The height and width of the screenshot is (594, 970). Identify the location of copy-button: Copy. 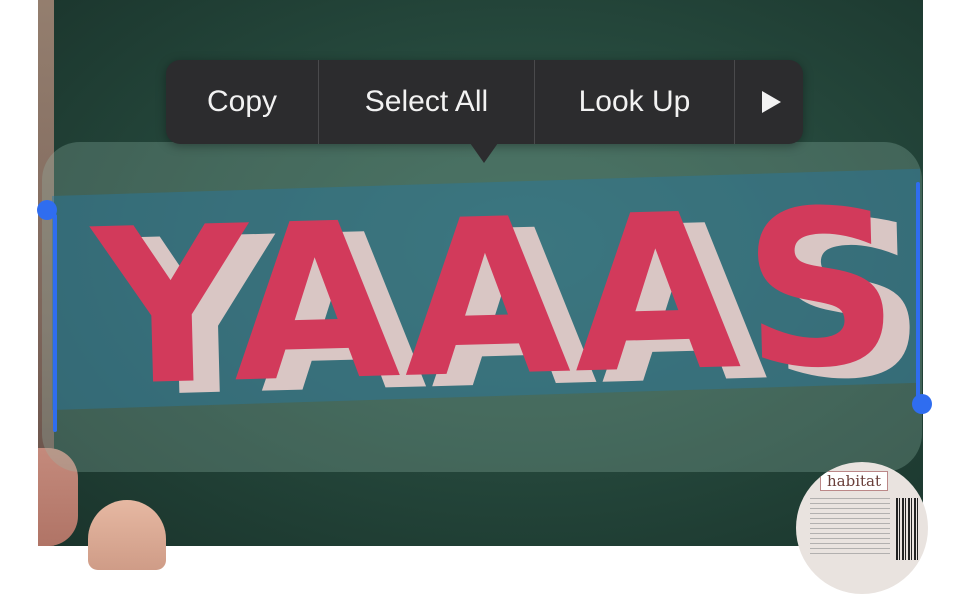
(242, 102).